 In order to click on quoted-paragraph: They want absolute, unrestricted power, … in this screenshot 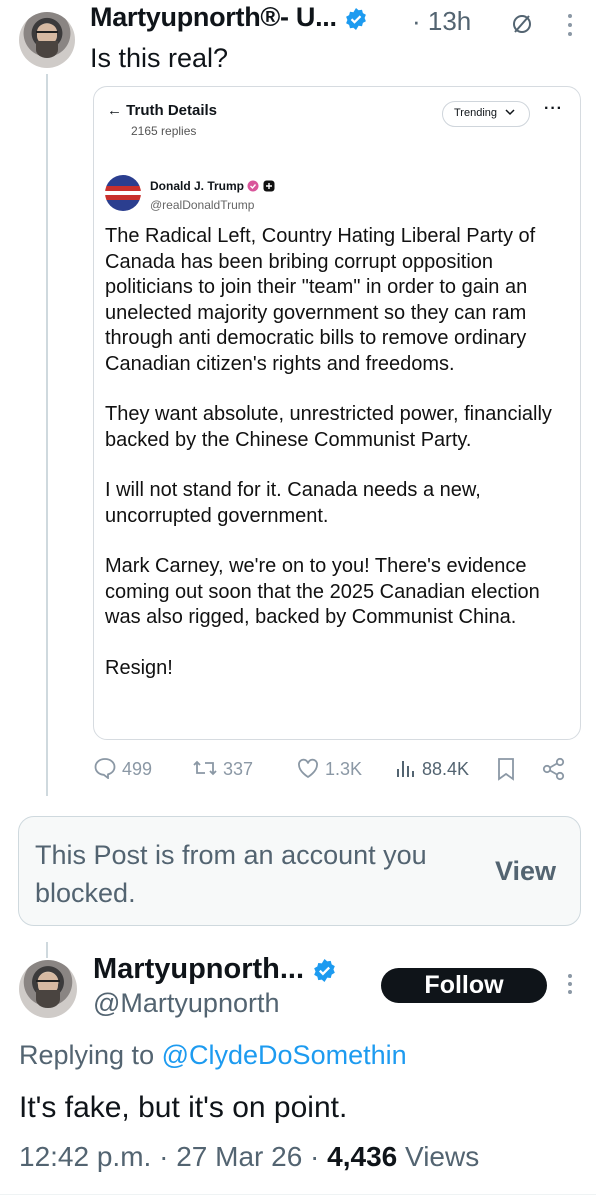, I will do `click(328, 427)`.